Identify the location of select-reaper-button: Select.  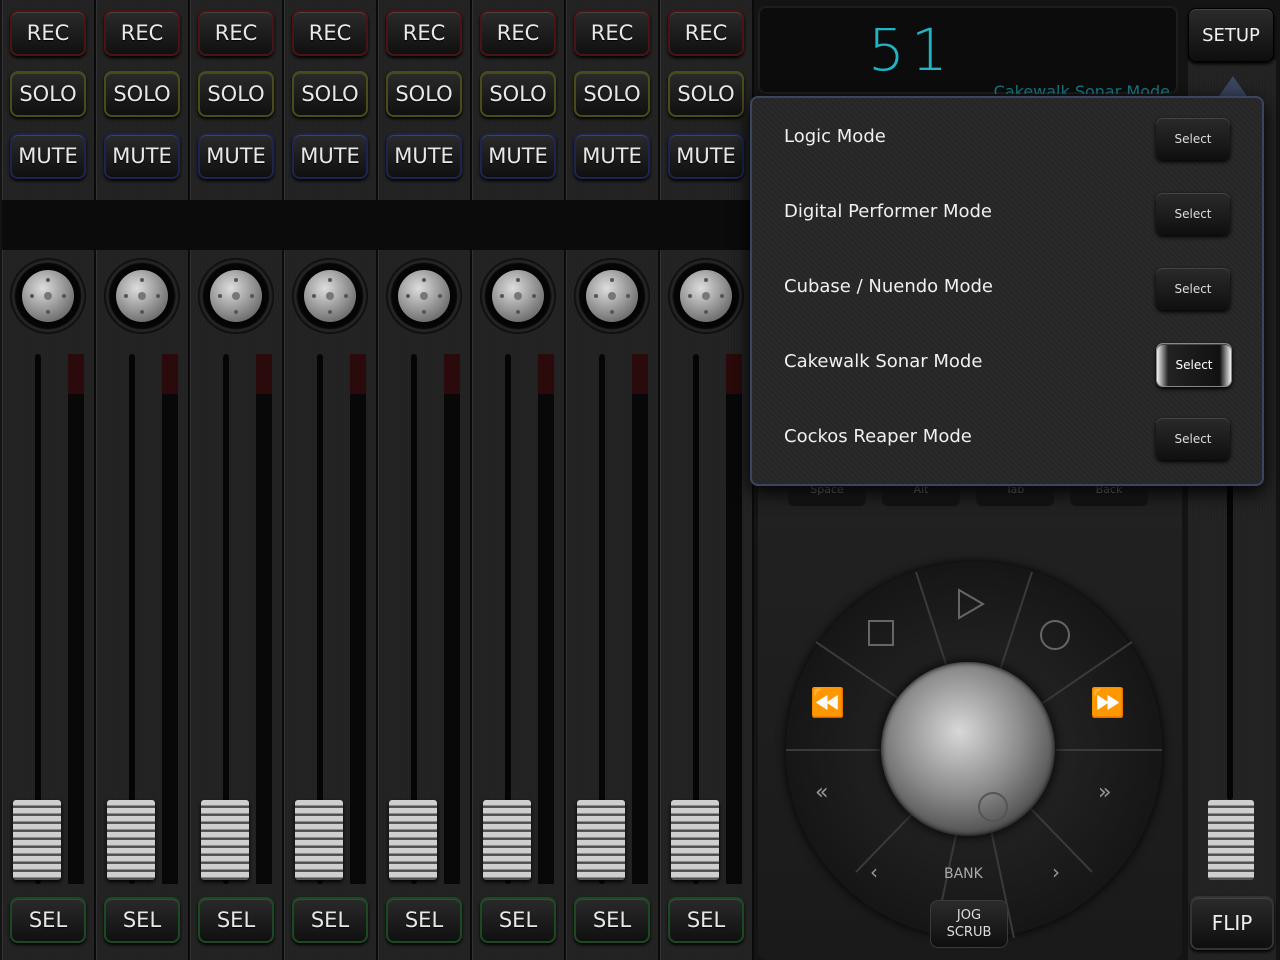
(1193, 439).